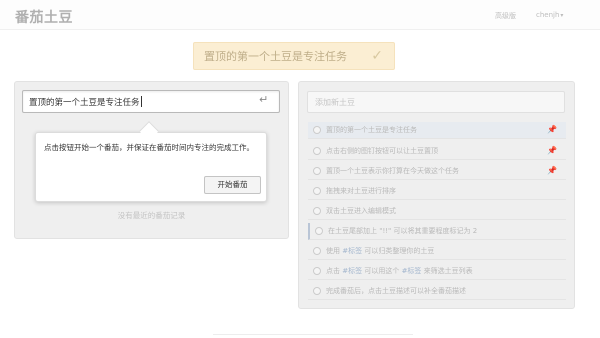  Describe the element at coordinates (396, 291) in the screenshot. I see `todo-text: 完成番茄后，点击土豆描述可以补全番茄描述` at that location.